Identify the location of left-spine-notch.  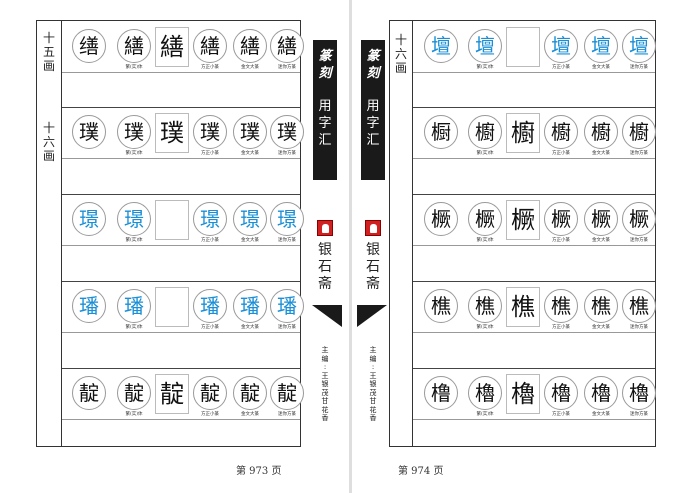
(327, 316).